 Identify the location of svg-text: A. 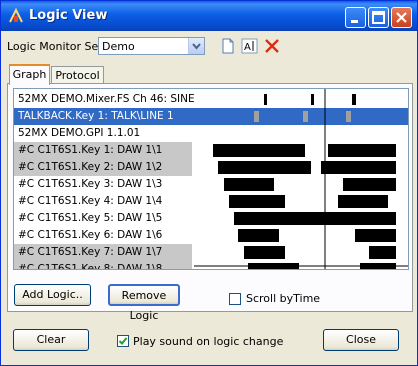
(247, 47).